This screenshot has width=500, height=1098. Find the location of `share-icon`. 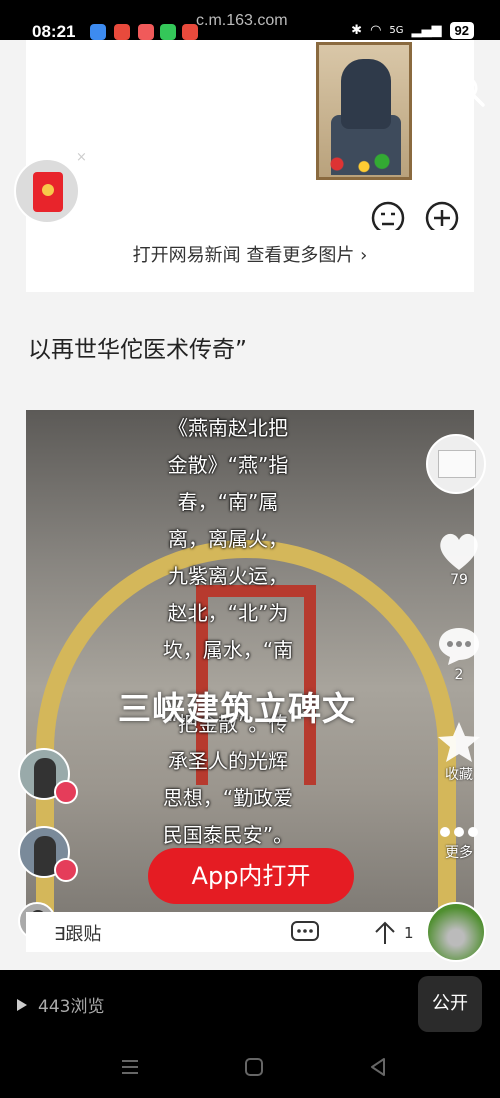

share-icon is located at coordinates (385, 933).